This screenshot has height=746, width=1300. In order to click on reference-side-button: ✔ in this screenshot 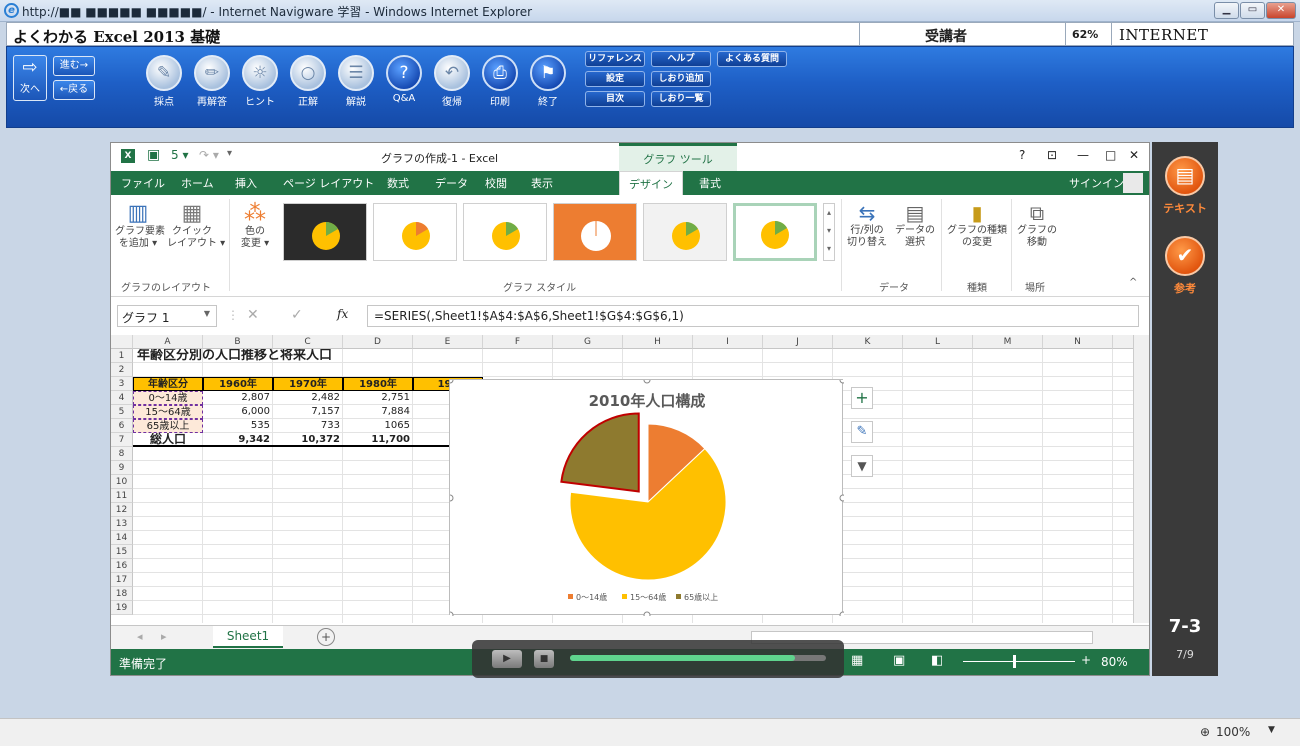, I will do `click(1185, 256)`.